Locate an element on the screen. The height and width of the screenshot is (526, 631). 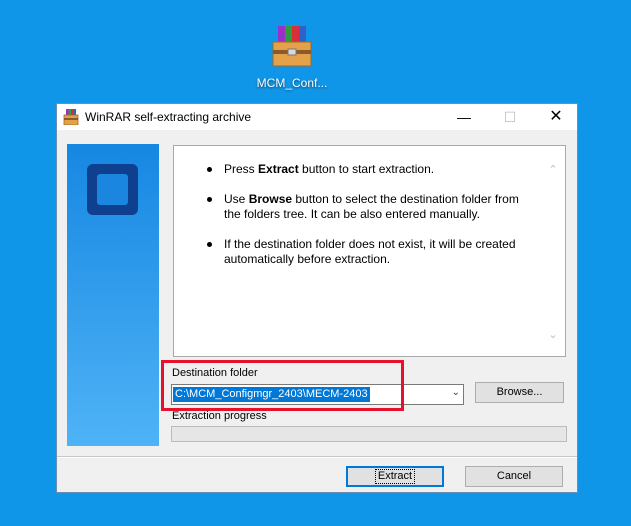
extraction-progress-label: Extraction progress is located at coordinates (219, 416).